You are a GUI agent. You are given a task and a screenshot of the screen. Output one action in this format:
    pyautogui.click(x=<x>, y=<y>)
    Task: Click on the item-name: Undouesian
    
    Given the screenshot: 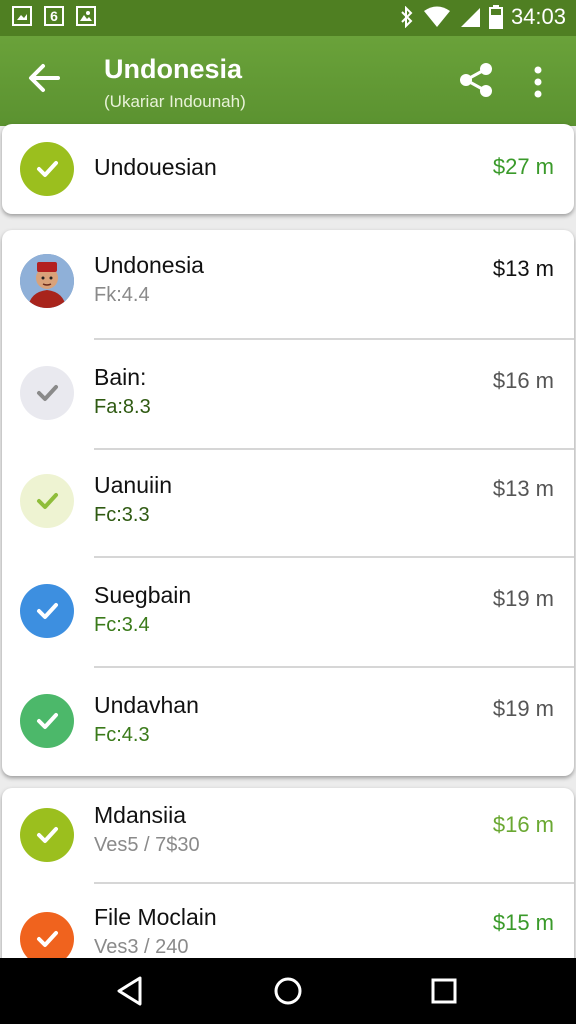 What is the action you would take?
    pyautogui.click(x=155, y=167)
    